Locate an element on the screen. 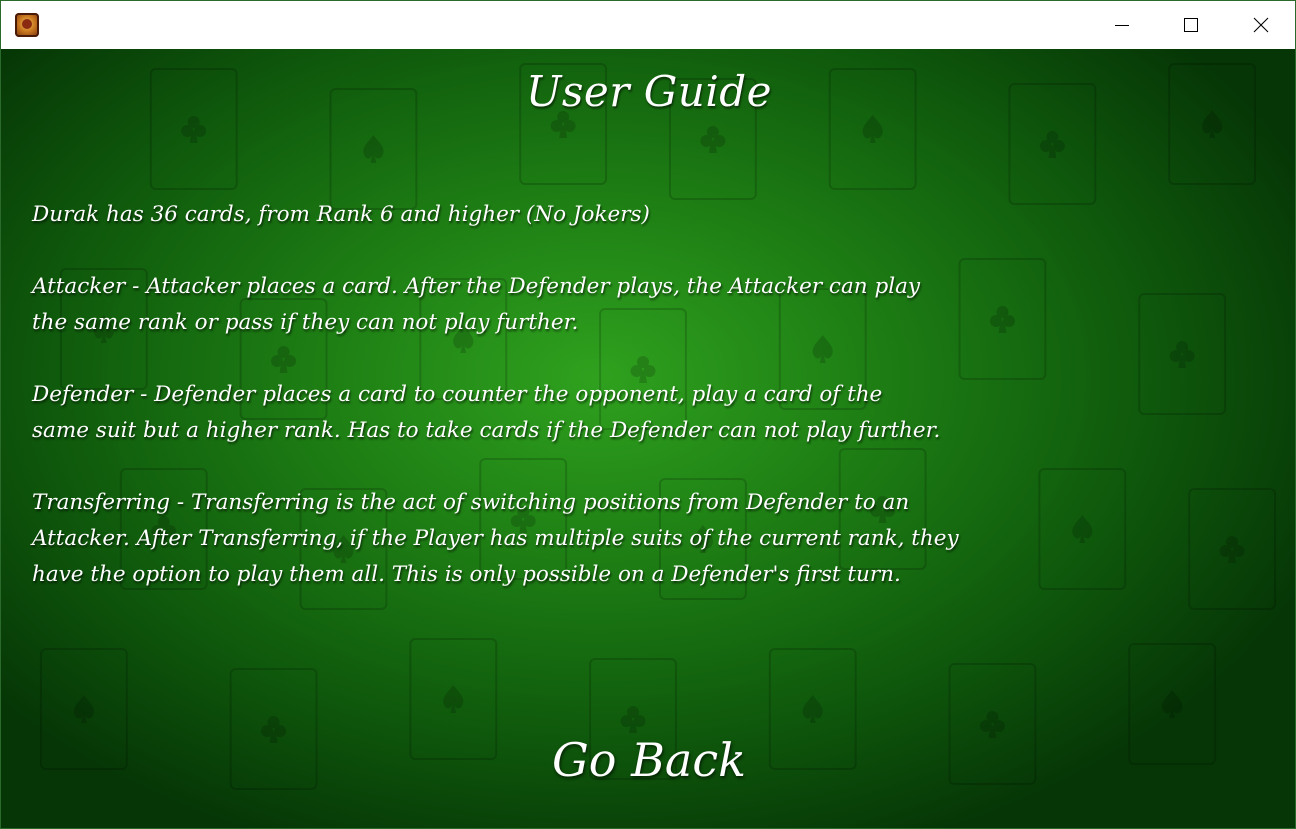 Image resolution: width=1296 pixels, height=829 pixels. minimize-button is located at coordinates (1122, 25).